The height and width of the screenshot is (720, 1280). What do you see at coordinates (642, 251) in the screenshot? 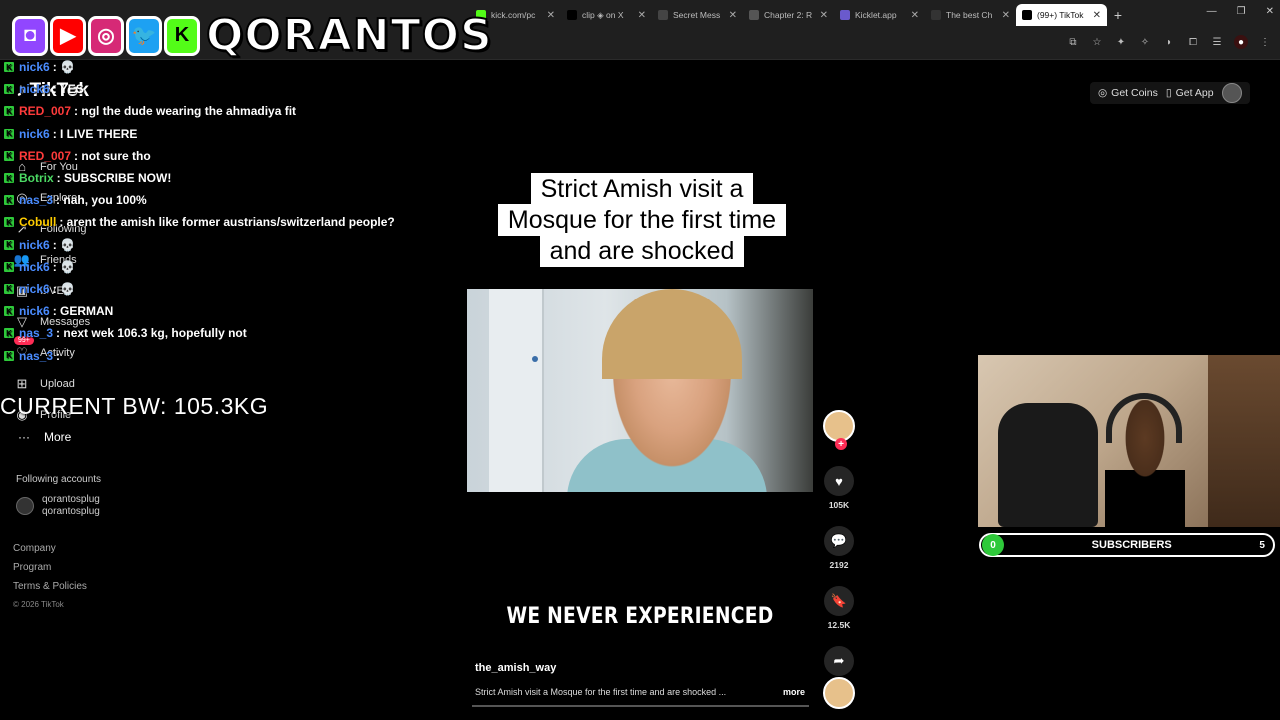
I see `caption-line: and are shocked` at bounding box center [642, 251].